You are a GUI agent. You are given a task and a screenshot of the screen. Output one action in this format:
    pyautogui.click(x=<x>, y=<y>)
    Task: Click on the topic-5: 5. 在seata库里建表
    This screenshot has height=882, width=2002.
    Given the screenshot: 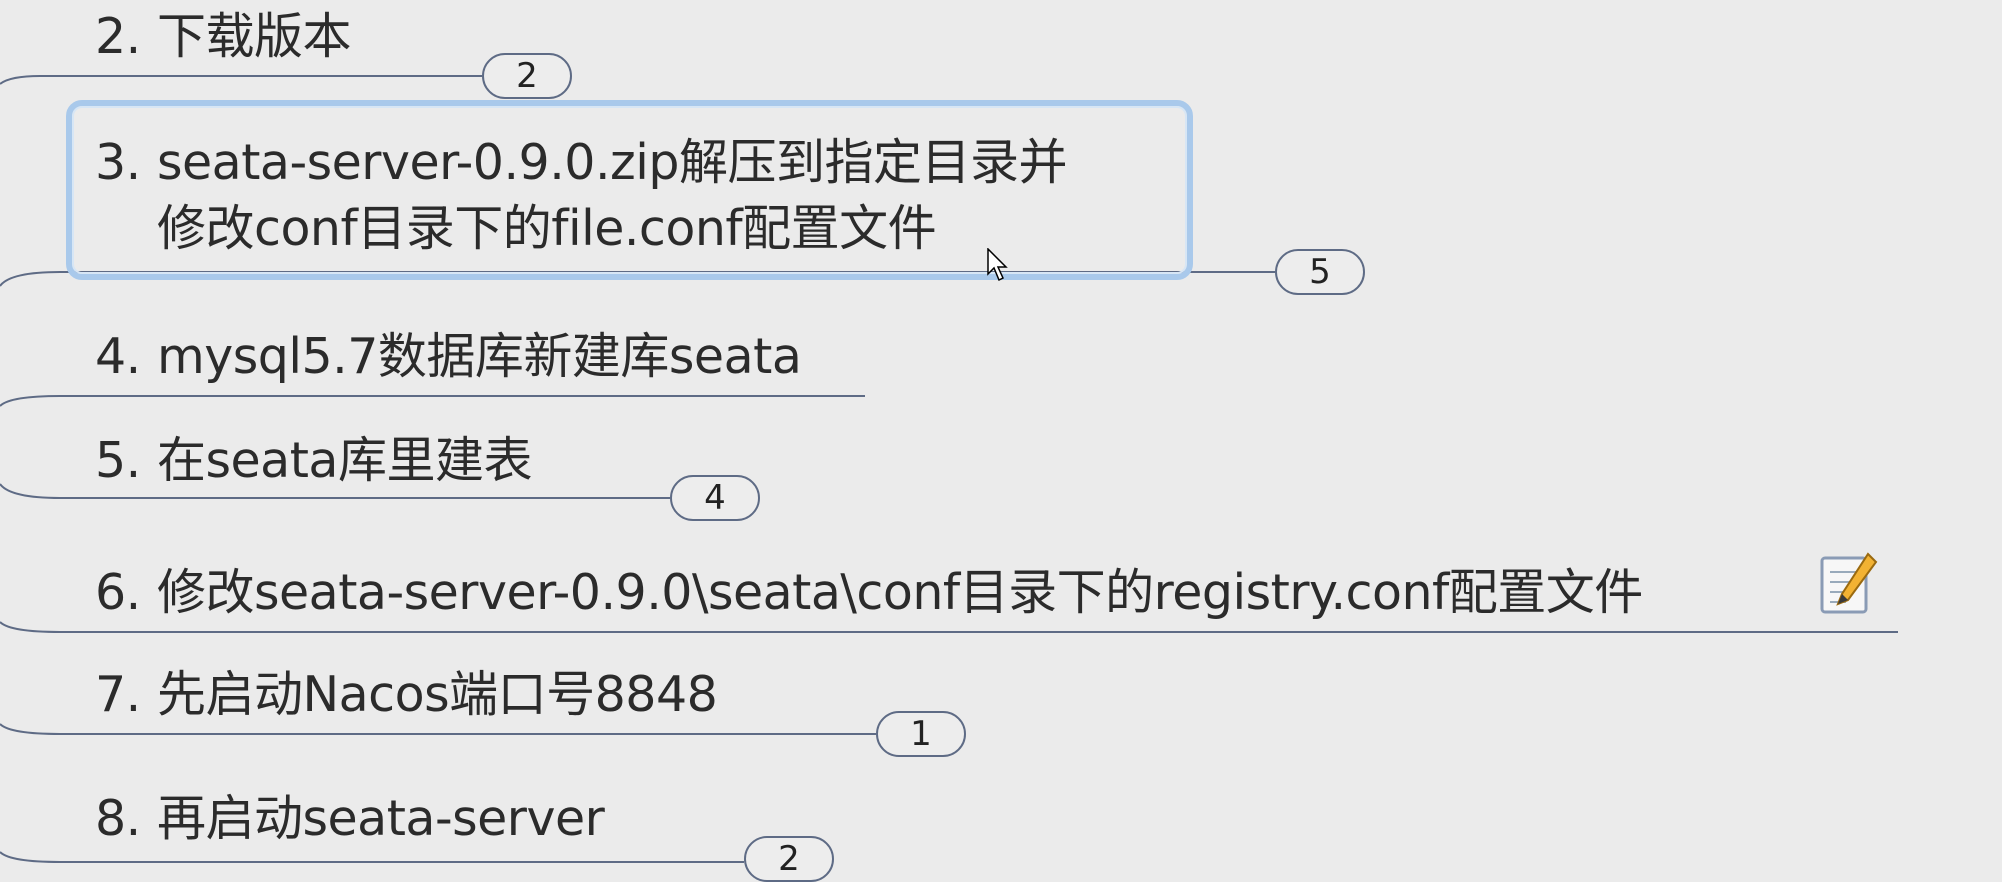 What is the action you would take?
    pyautogui.click(x=313, y=461)
    